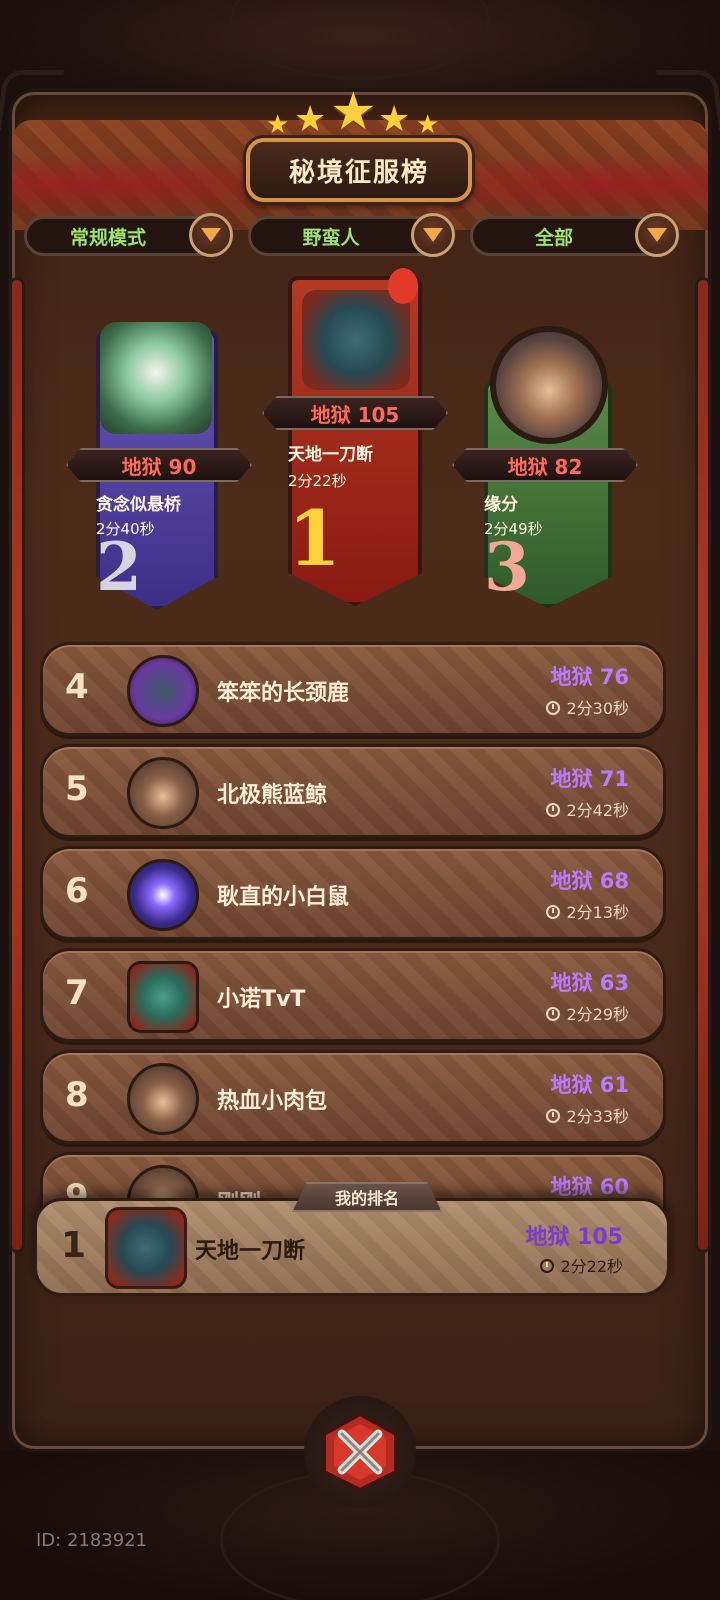  What do you see at coordinates (77, 789) in the screenshot?
I see `list-rank: 5` at bounding box center [77, 789].